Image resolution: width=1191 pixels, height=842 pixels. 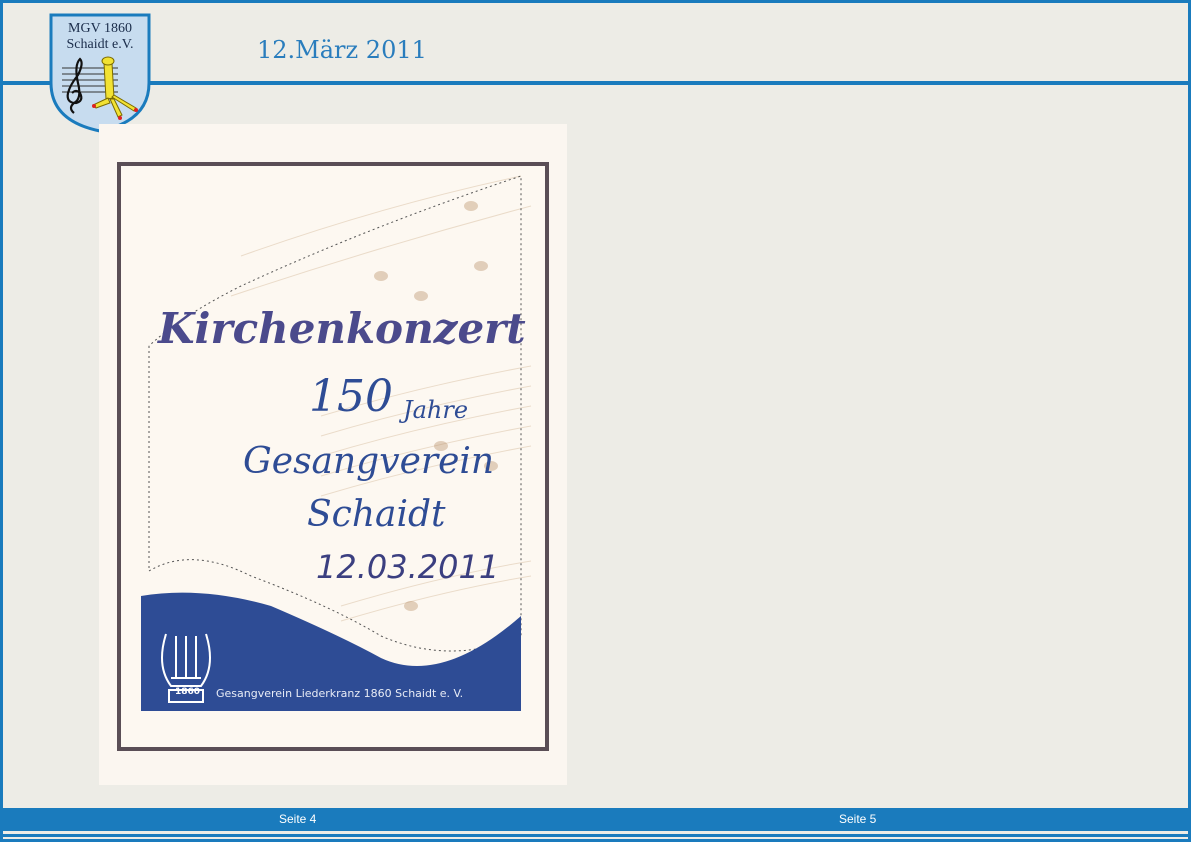 I want to click on logo-line-2: Schaidt e.V., so click(x=100, y=44).